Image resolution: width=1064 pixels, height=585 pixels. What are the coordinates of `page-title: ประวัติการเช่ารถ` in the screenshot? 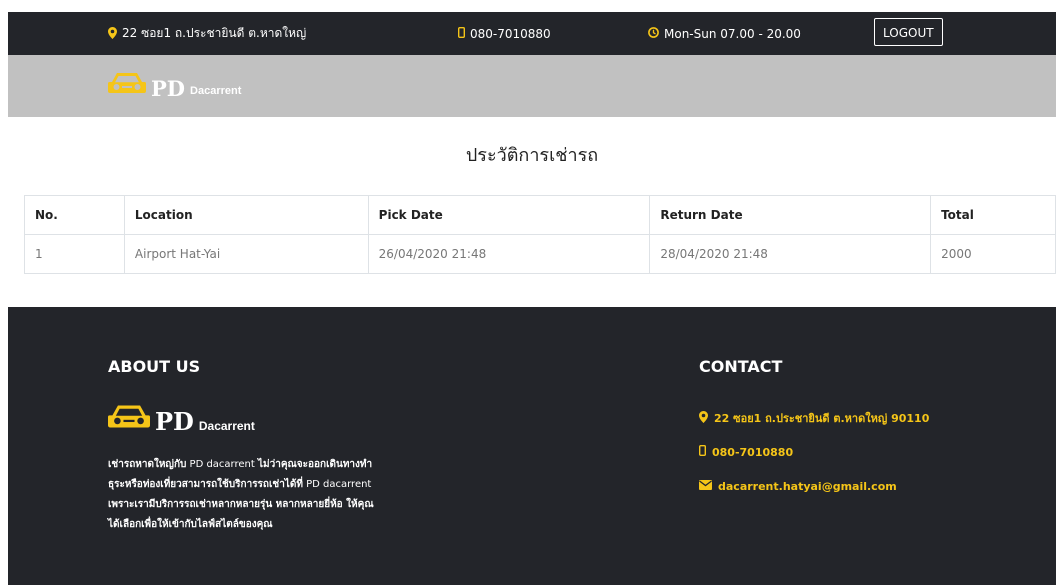 It's located at (532, 155).